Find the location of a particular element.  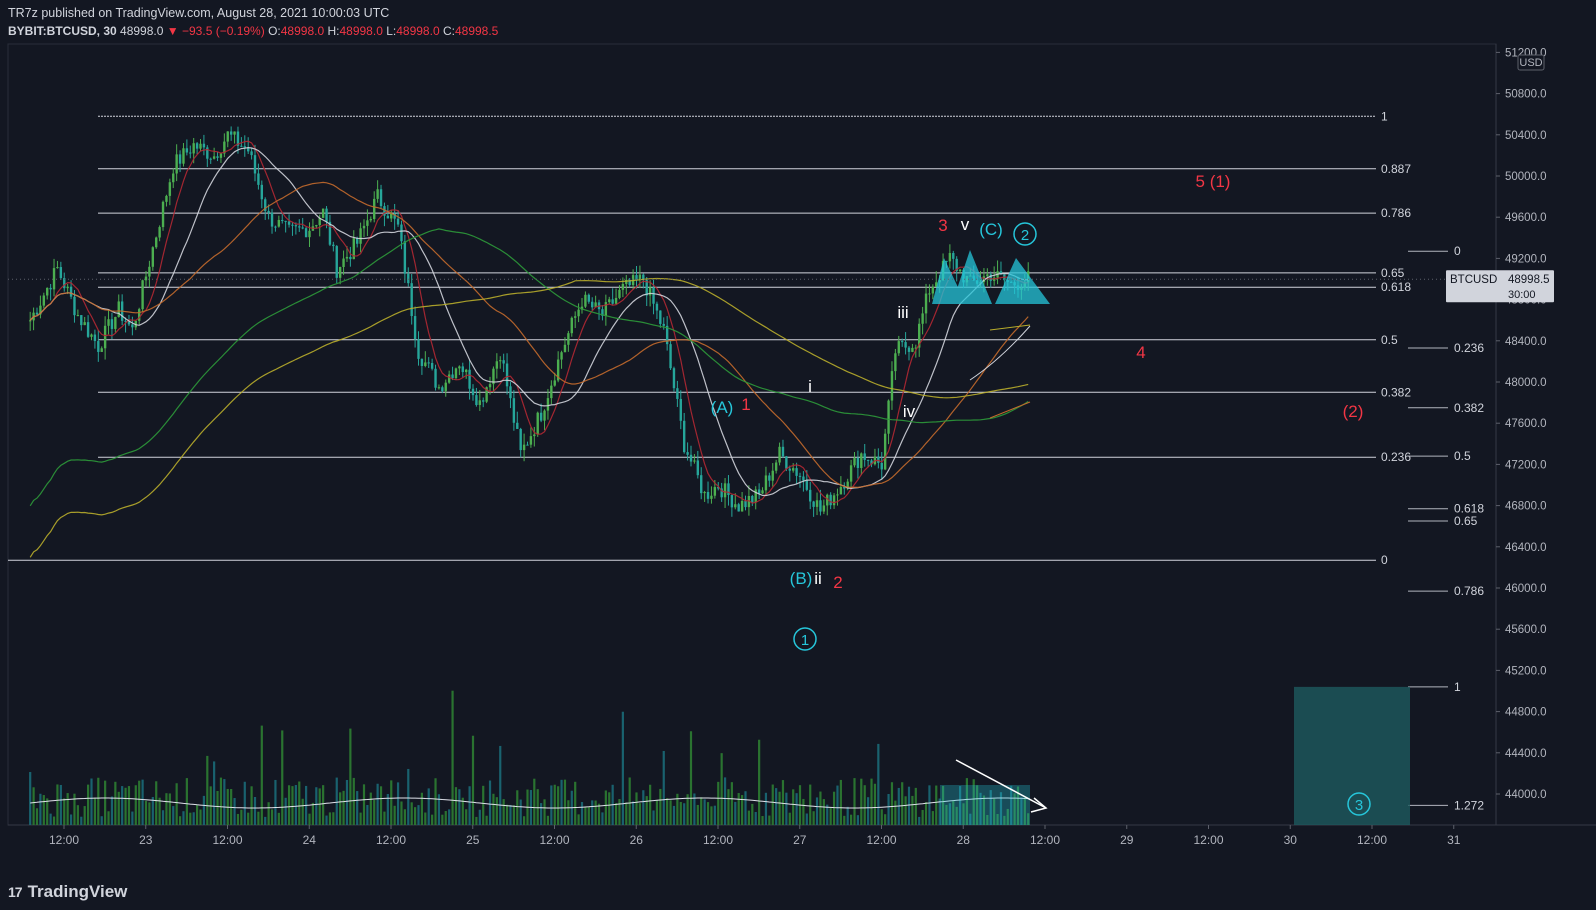

y-tick-label: 49200.0 is located at coordinates (1526, 259).